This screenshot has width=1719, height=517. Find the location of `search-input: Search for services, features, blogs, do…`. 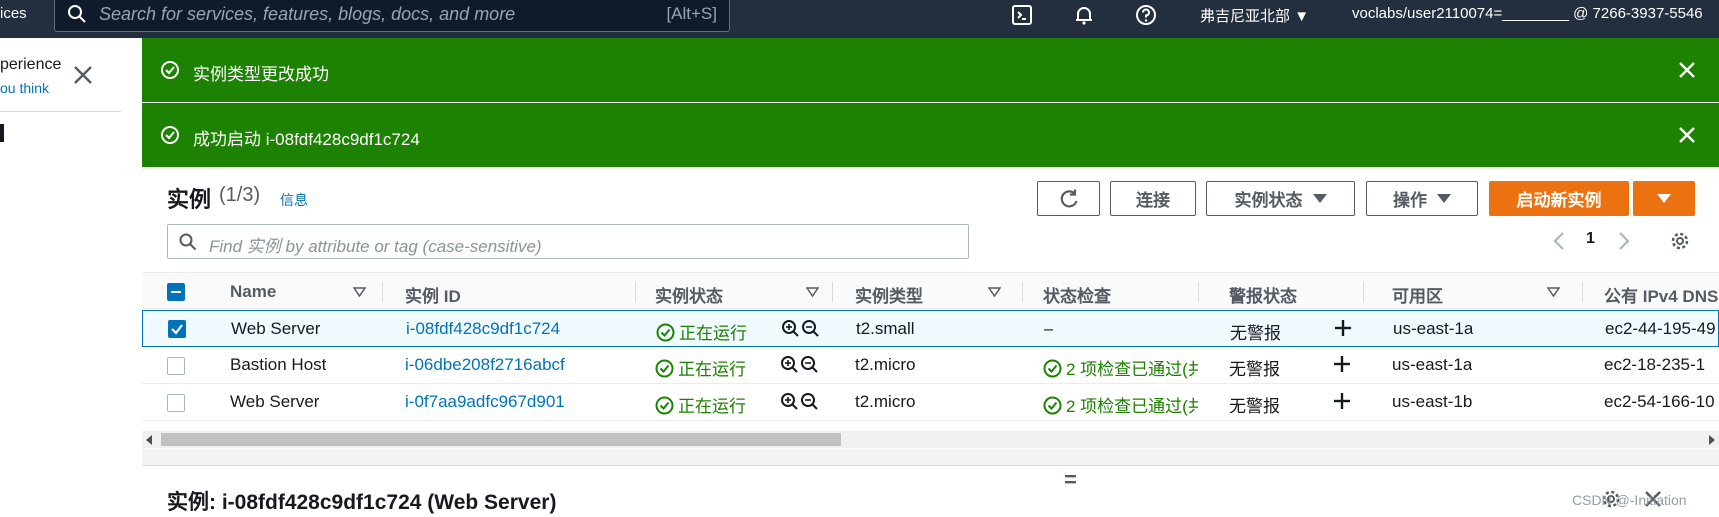

search-input: Search for services, features, blogs, do… is located at coordinates (392, 16).